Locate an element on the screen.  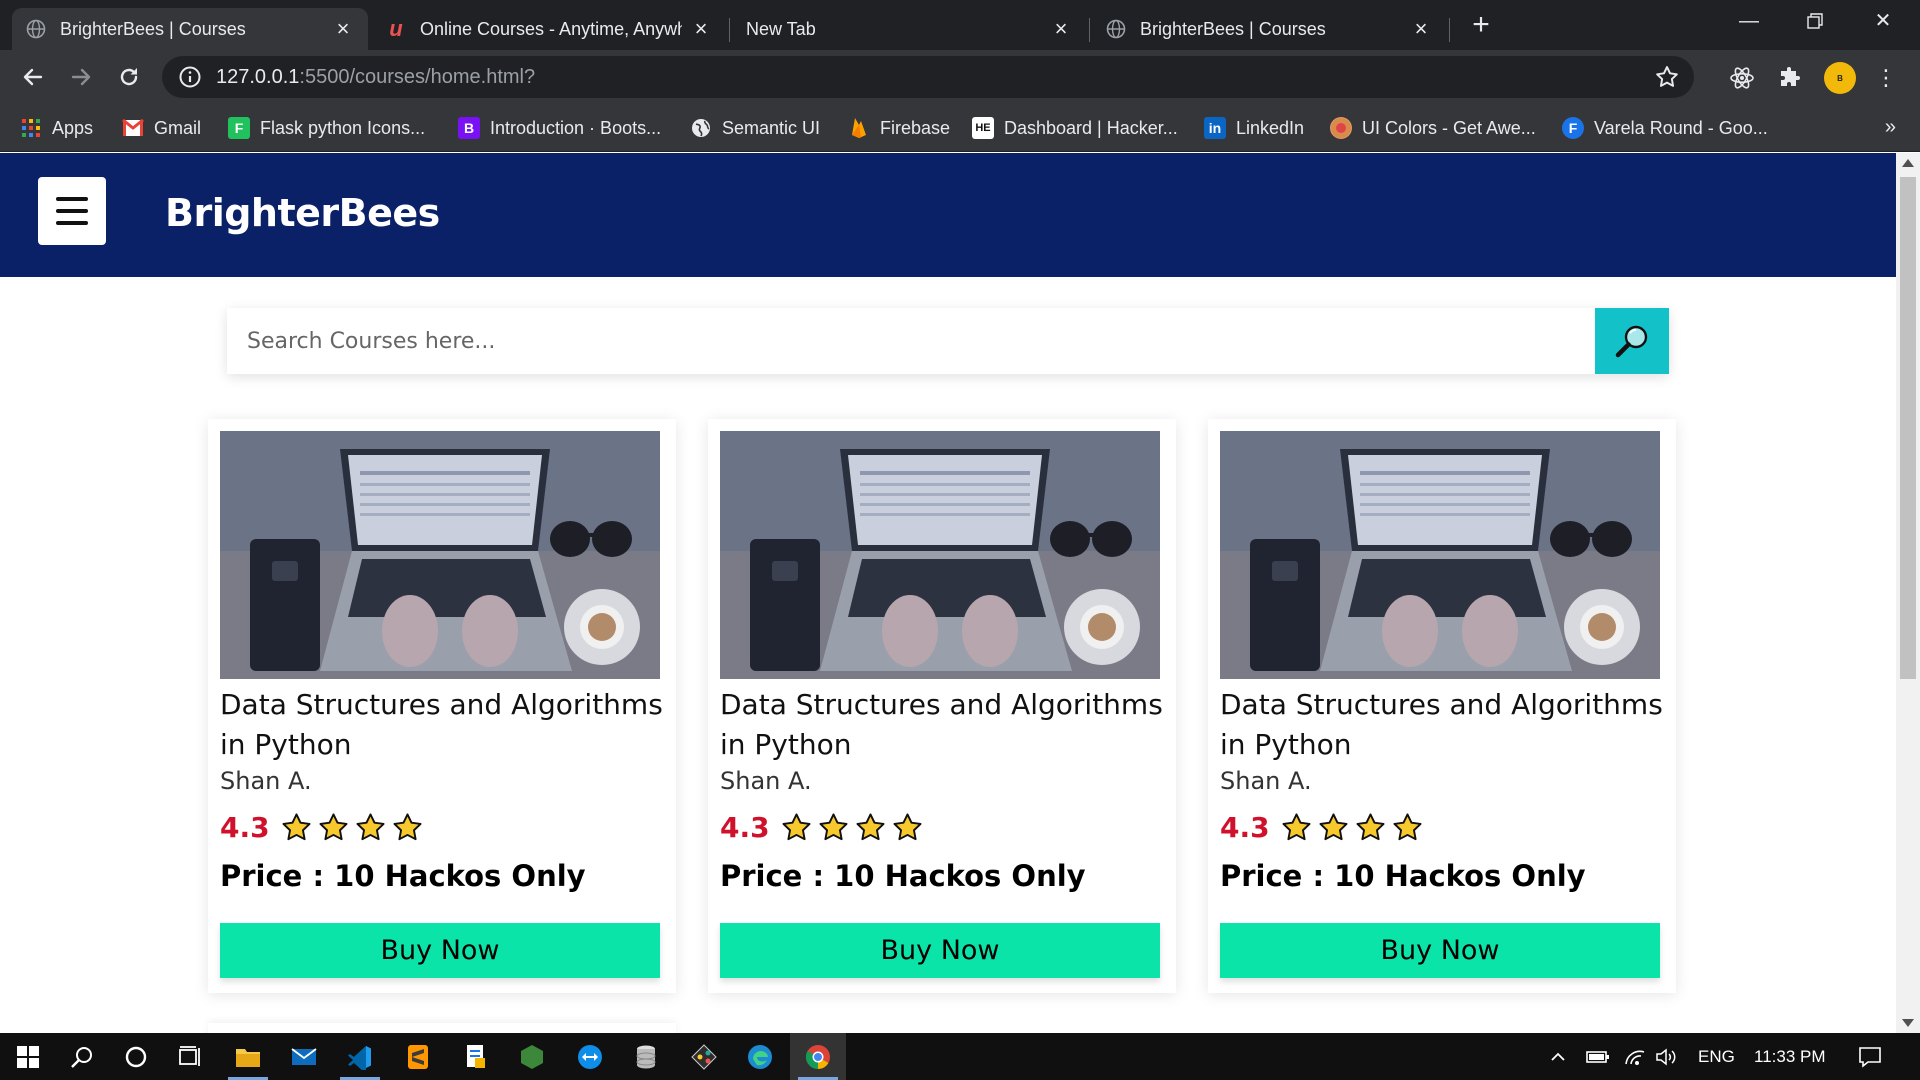
course-price: Price : 10 Hackos Only is located at coordinates (1403, 876).